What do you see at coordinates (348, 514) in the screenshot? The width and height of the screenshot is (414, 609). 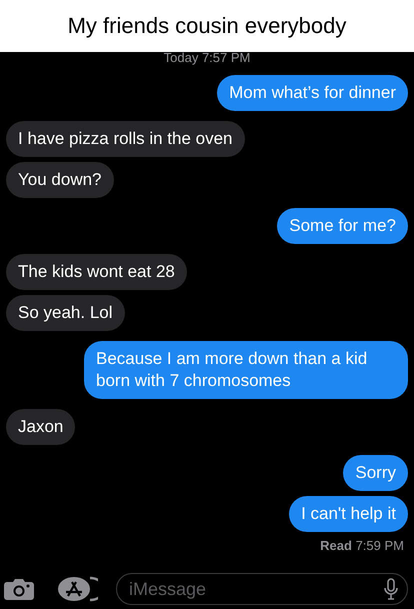 I see `sent-message-bubble: I can't help it` at bounding box center [348, 514].